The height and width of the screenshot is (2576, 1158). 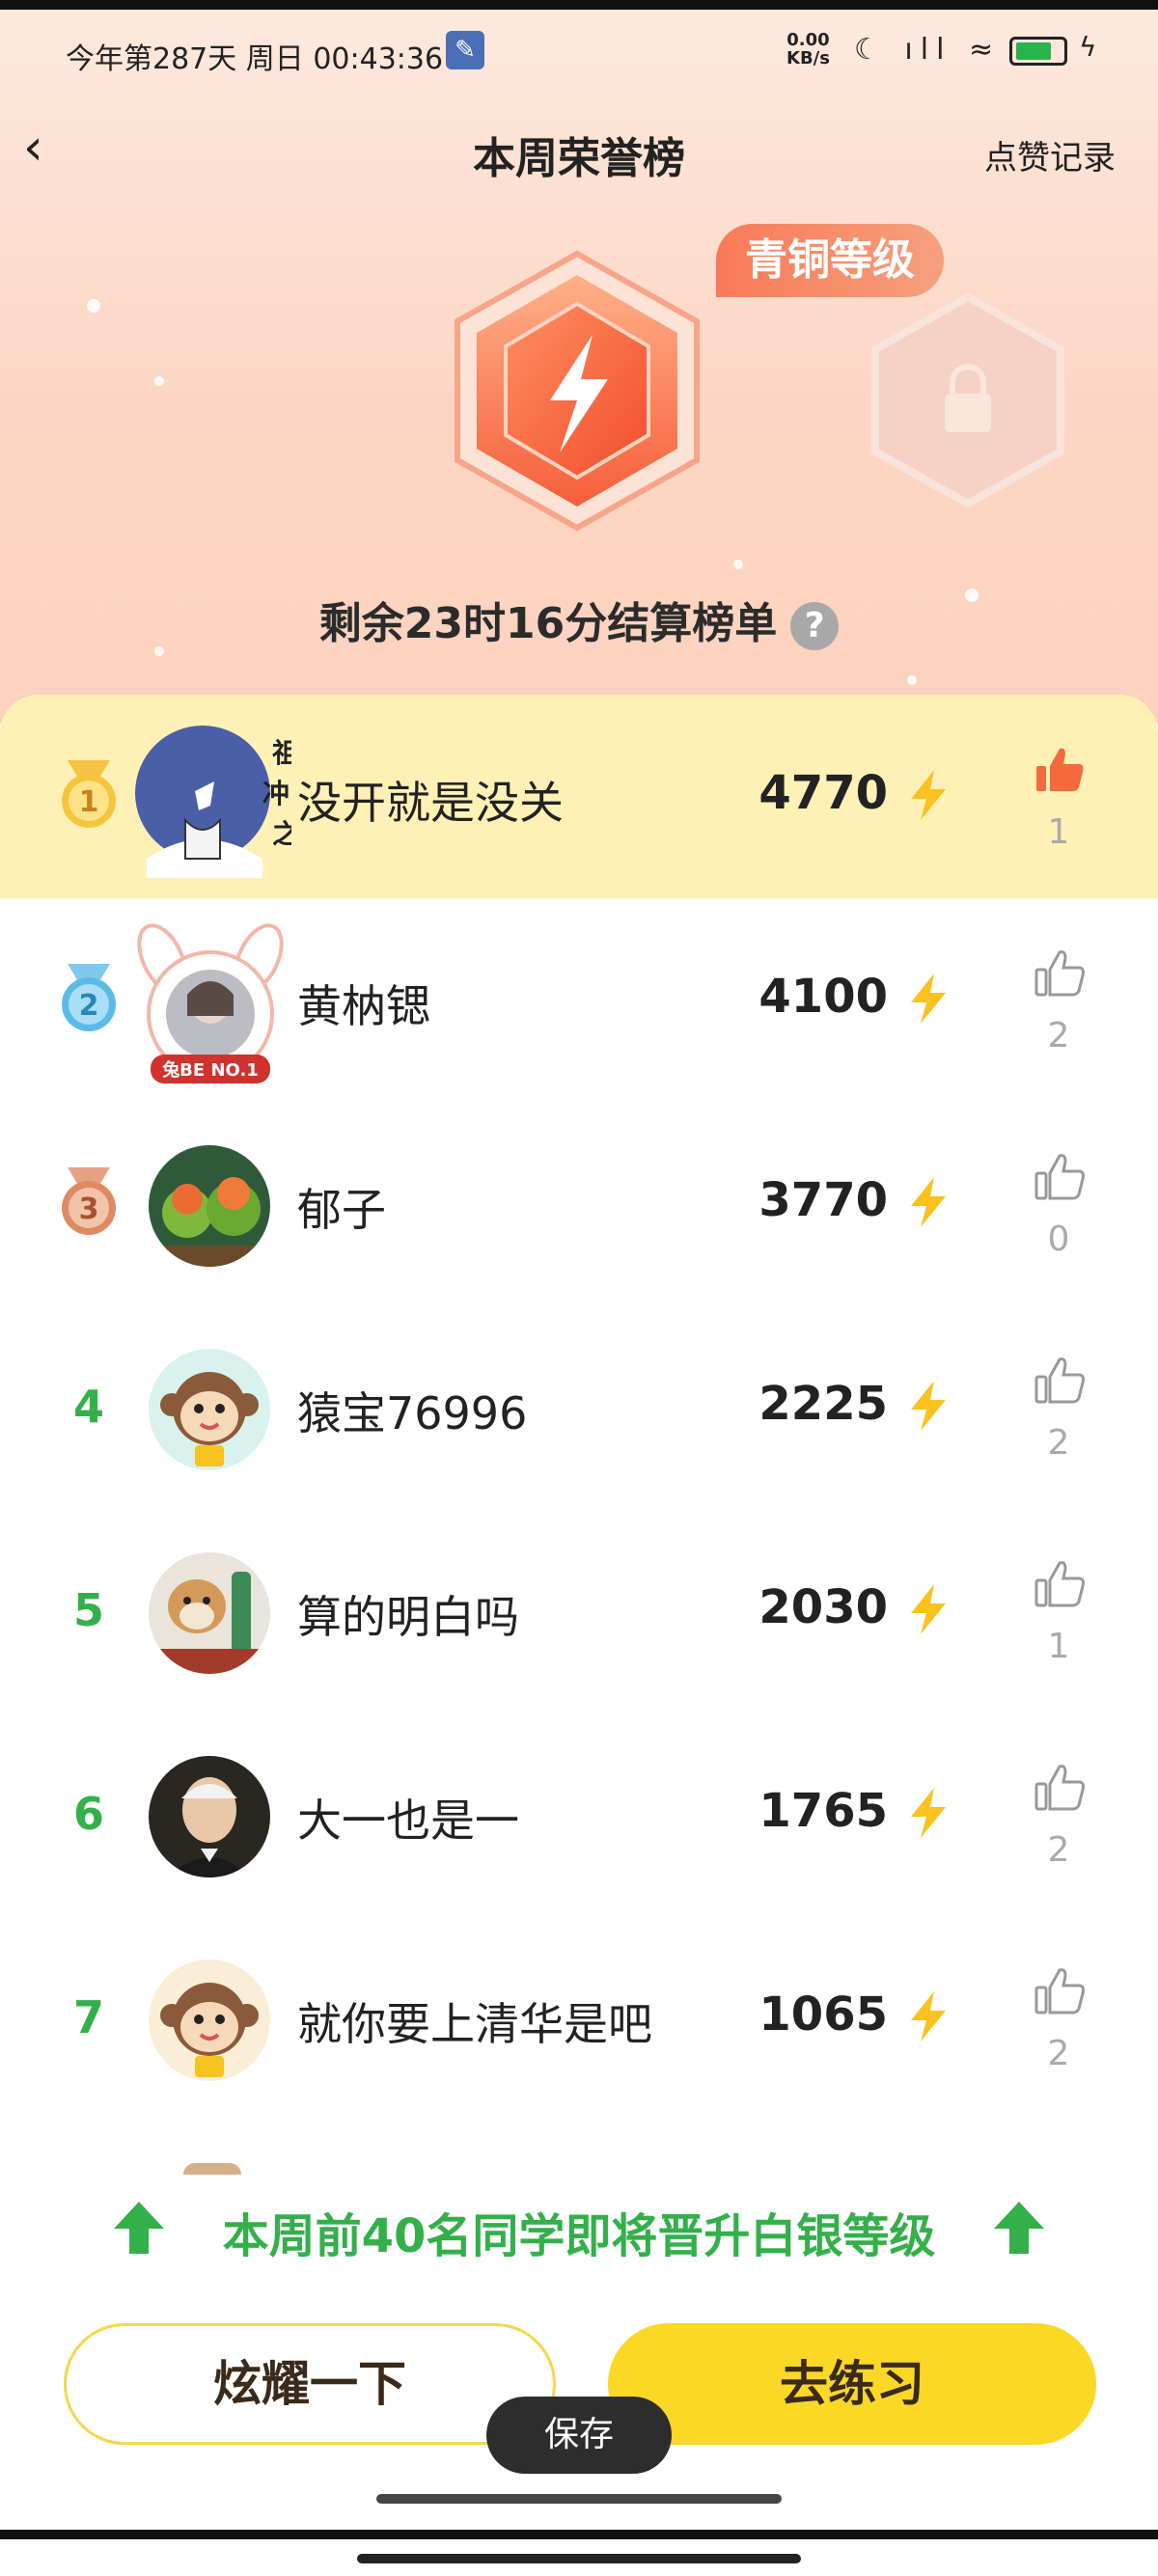 What do you see at coordinates (310, 2384) in the screenshot?
I see `show-off-button: 炫耀一下` at bounding box center [310, 2384].